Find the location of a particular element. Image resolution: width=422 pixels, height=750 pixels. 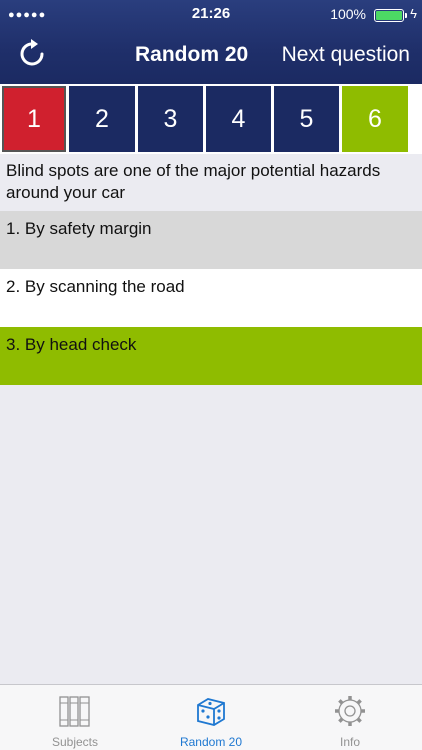

tab-subjects: Subjects is located at coordinates (75, 717).